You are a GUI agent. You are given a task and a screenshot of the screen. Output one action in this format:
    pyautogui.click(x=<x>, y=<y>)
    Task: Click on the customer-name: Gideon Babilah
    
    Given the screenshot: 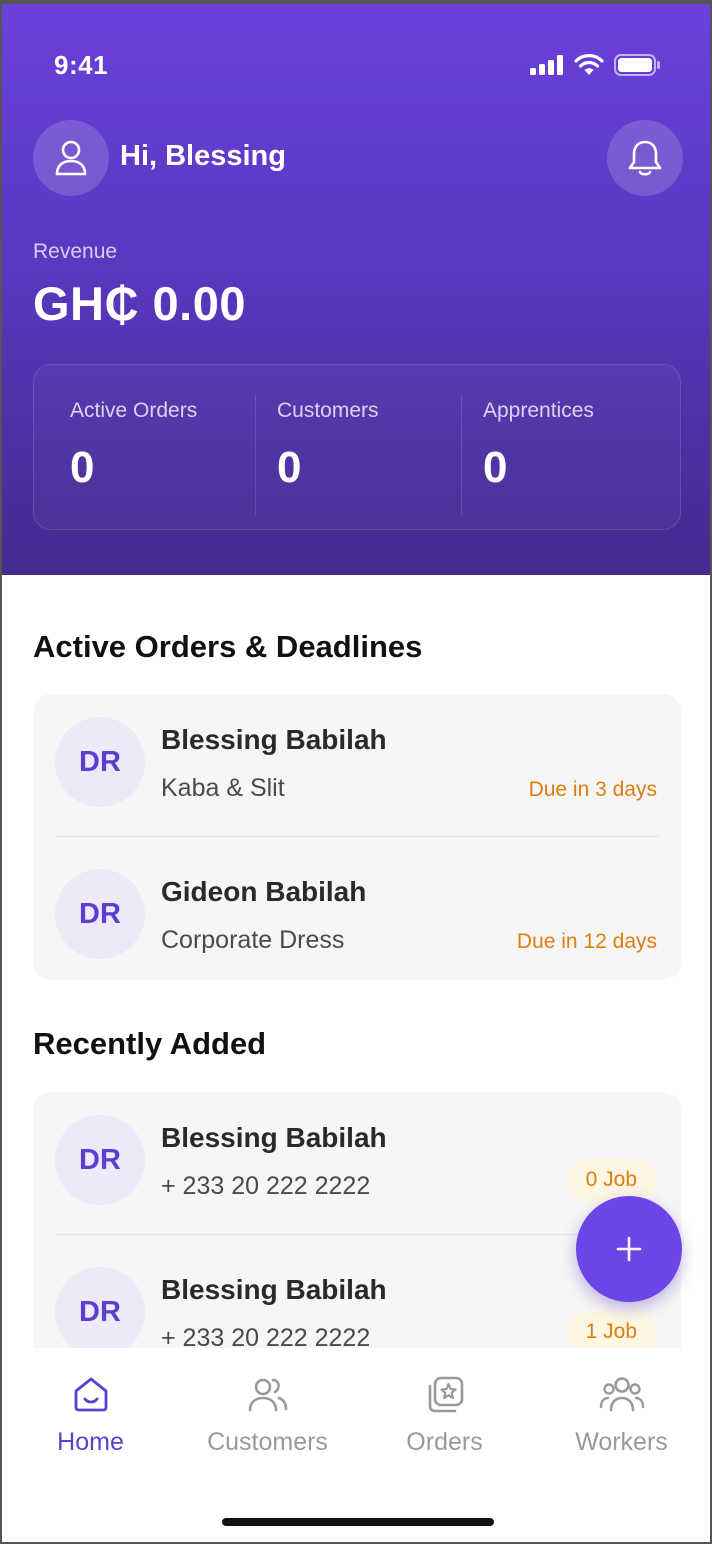 What is the action you would take?
    pyautogui.click(x=264, y=891)
    